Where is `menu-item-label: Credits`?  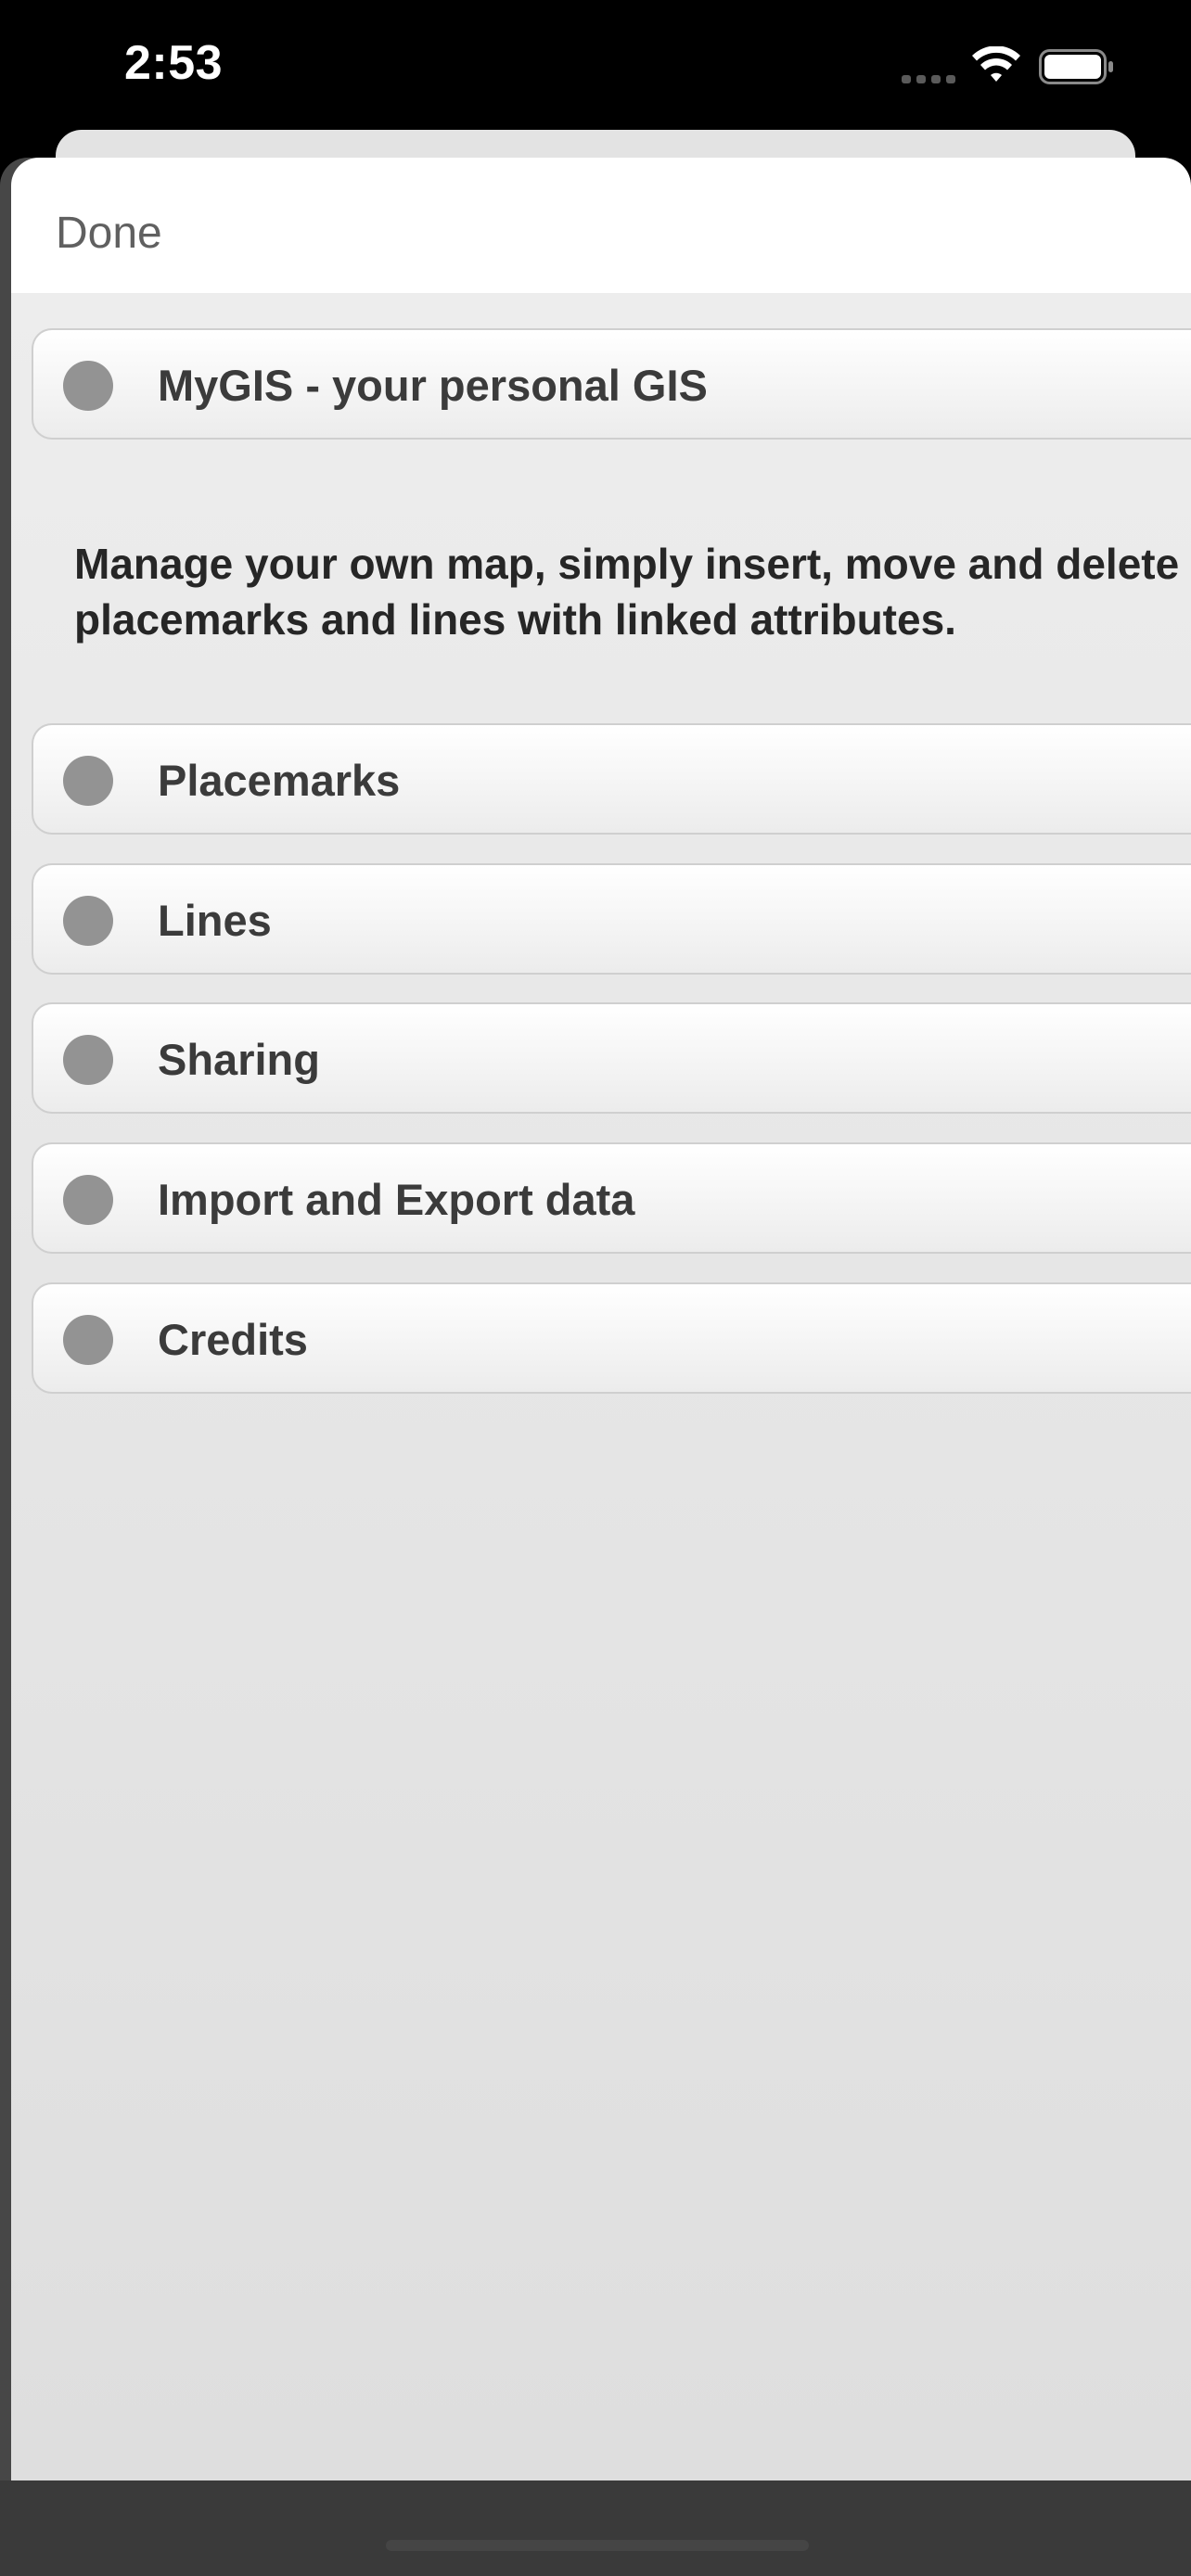
menu-item-label: Credits is located at coordinates (233, 1339).